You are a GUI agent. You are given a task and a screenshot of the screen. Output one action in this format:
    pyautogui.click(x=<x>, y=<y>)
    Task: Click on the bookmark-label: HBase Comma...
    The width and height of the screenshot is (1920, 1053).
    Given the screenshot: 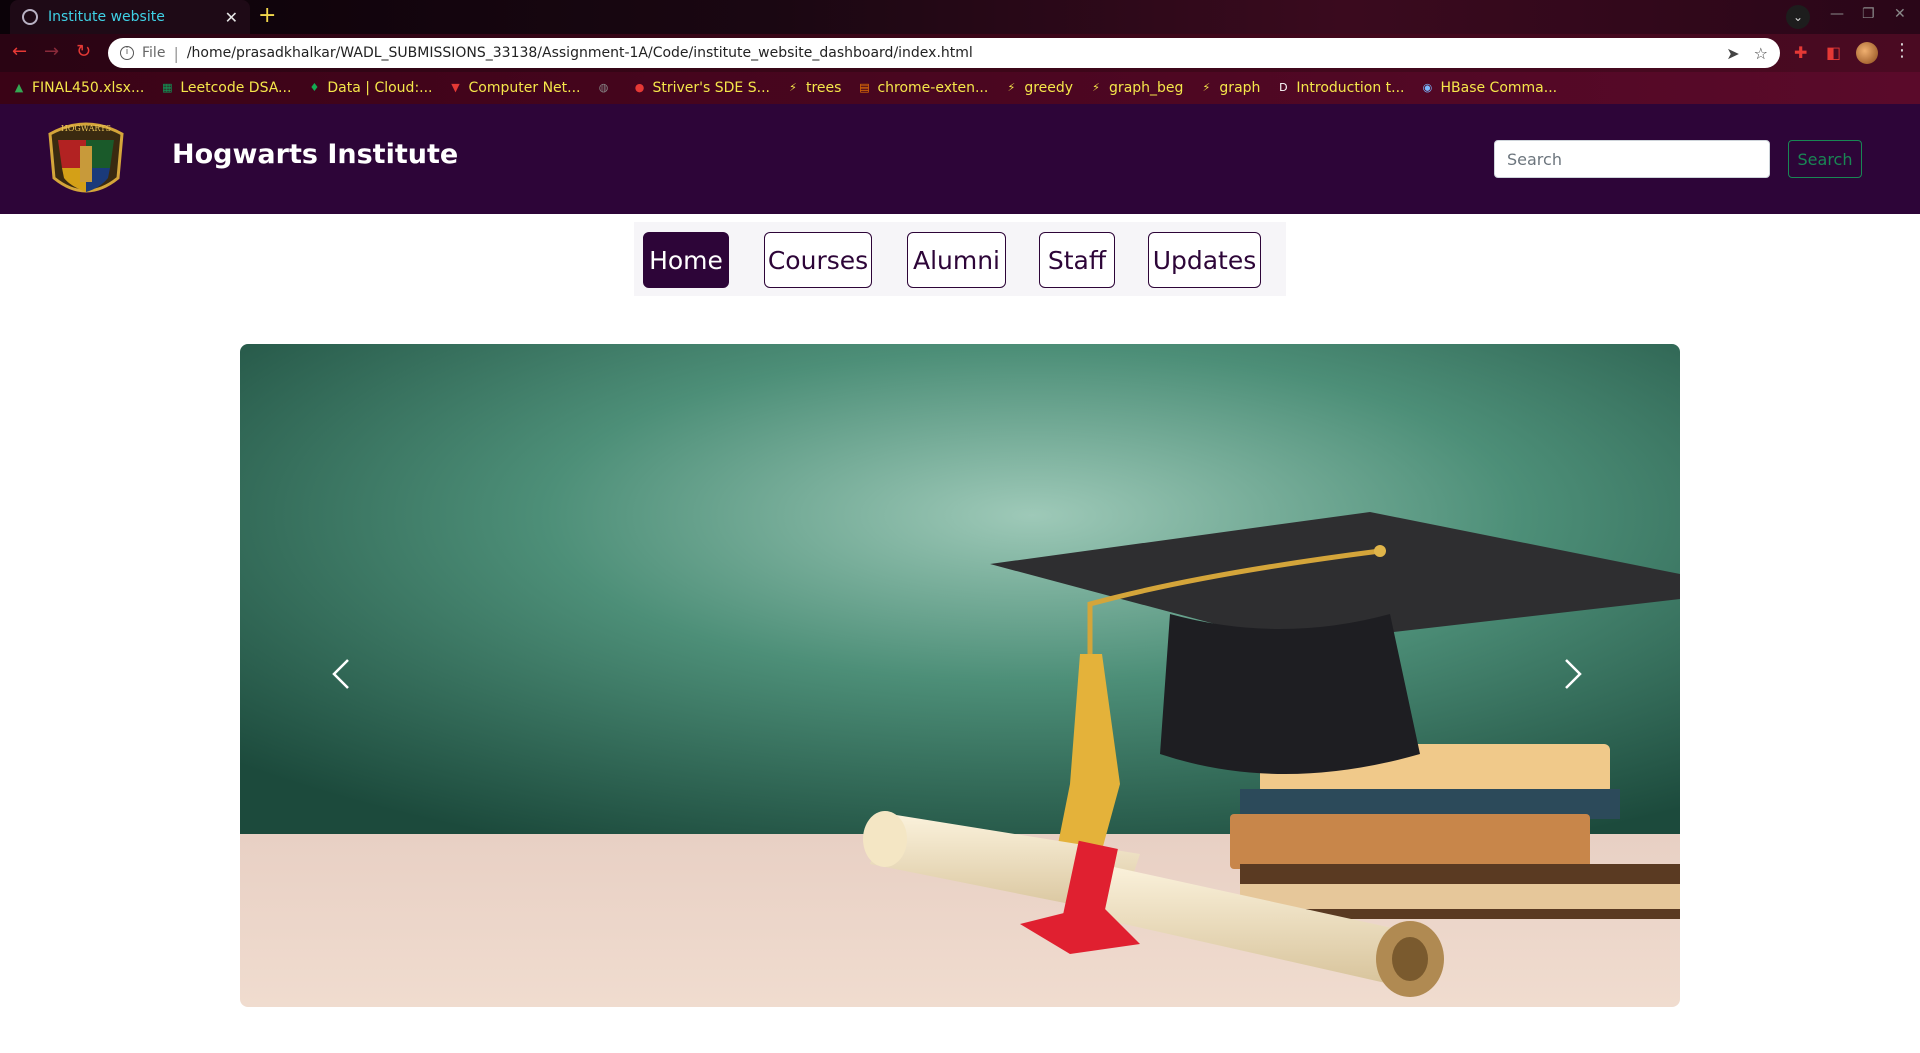 What is the action you would take?
    pyautogui.click(x=1499, y=88)
    